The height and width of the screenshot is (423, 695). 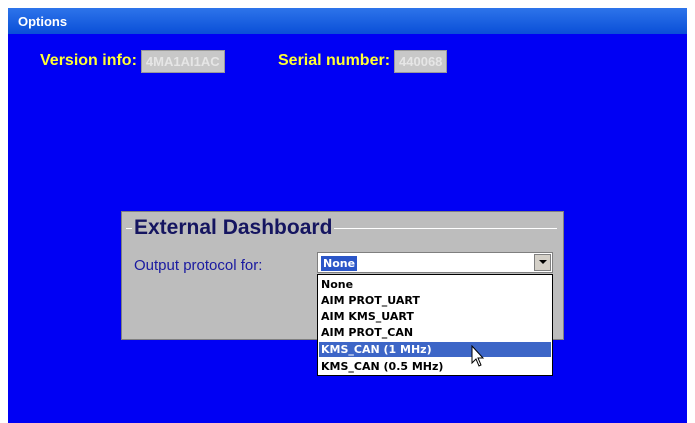 I want to click on version-info-label: Version info:, so click(x=88, y=60).